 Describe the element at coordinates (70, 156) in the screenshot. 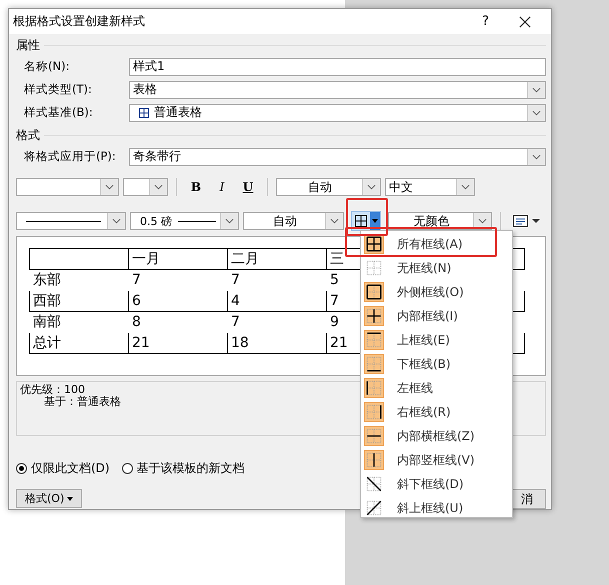

I see `field-label: 将格式应用于(P):` at that location.